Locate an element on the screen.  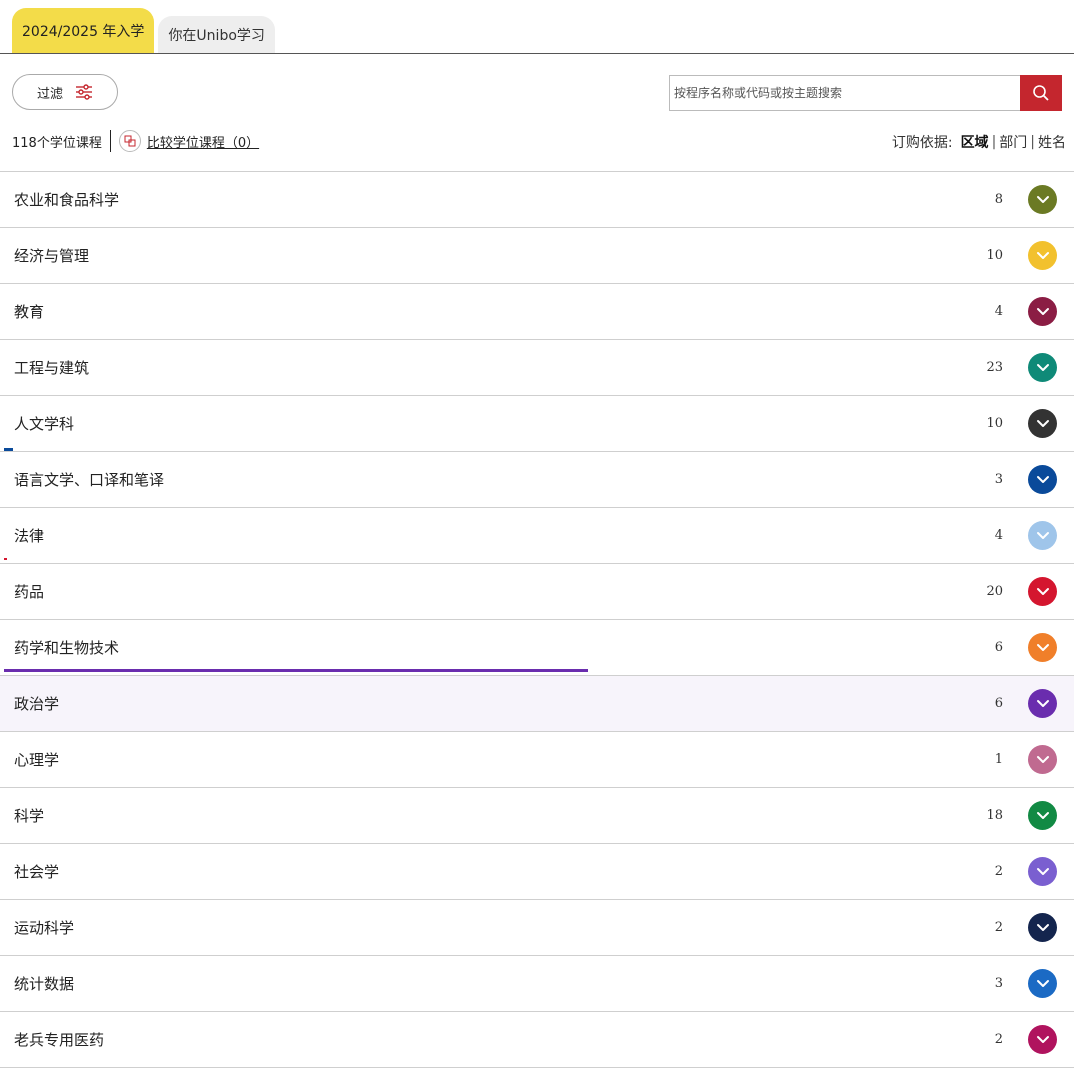
sort-by-area: 区域 is located at coordinates (975, 142).